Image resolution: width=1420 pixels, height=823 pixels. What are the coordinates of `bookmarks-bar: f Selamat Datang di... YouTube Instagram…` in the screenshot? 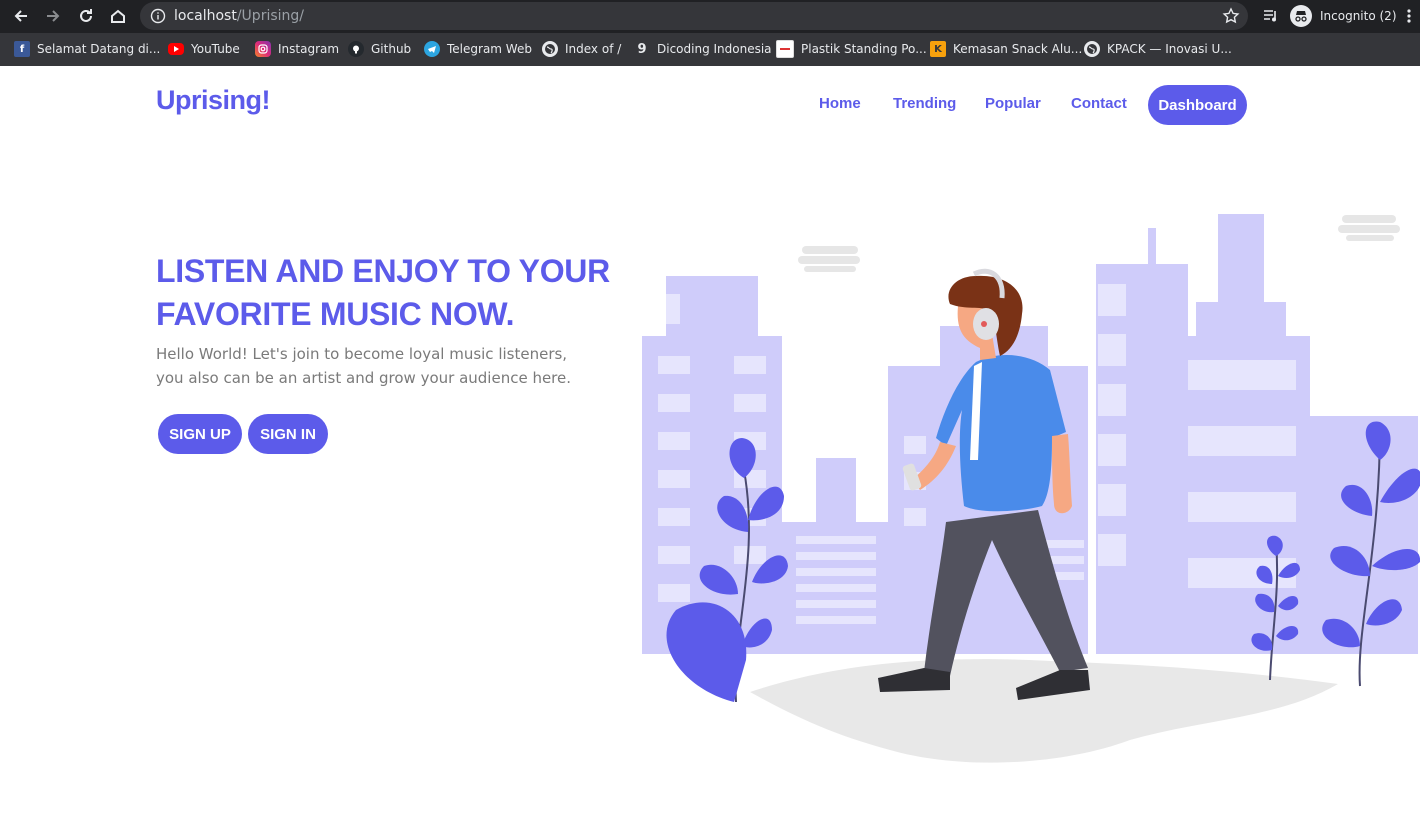 It's located at (710, 49).